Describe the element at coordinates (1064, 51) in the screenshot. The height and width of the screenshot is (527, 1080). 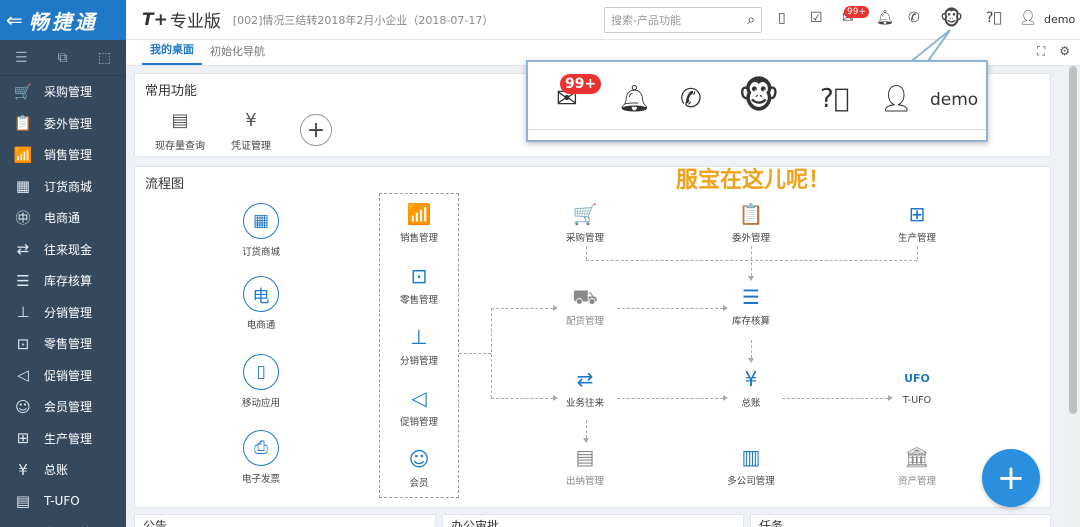
I see `settings-icon: ⚙` at that location.